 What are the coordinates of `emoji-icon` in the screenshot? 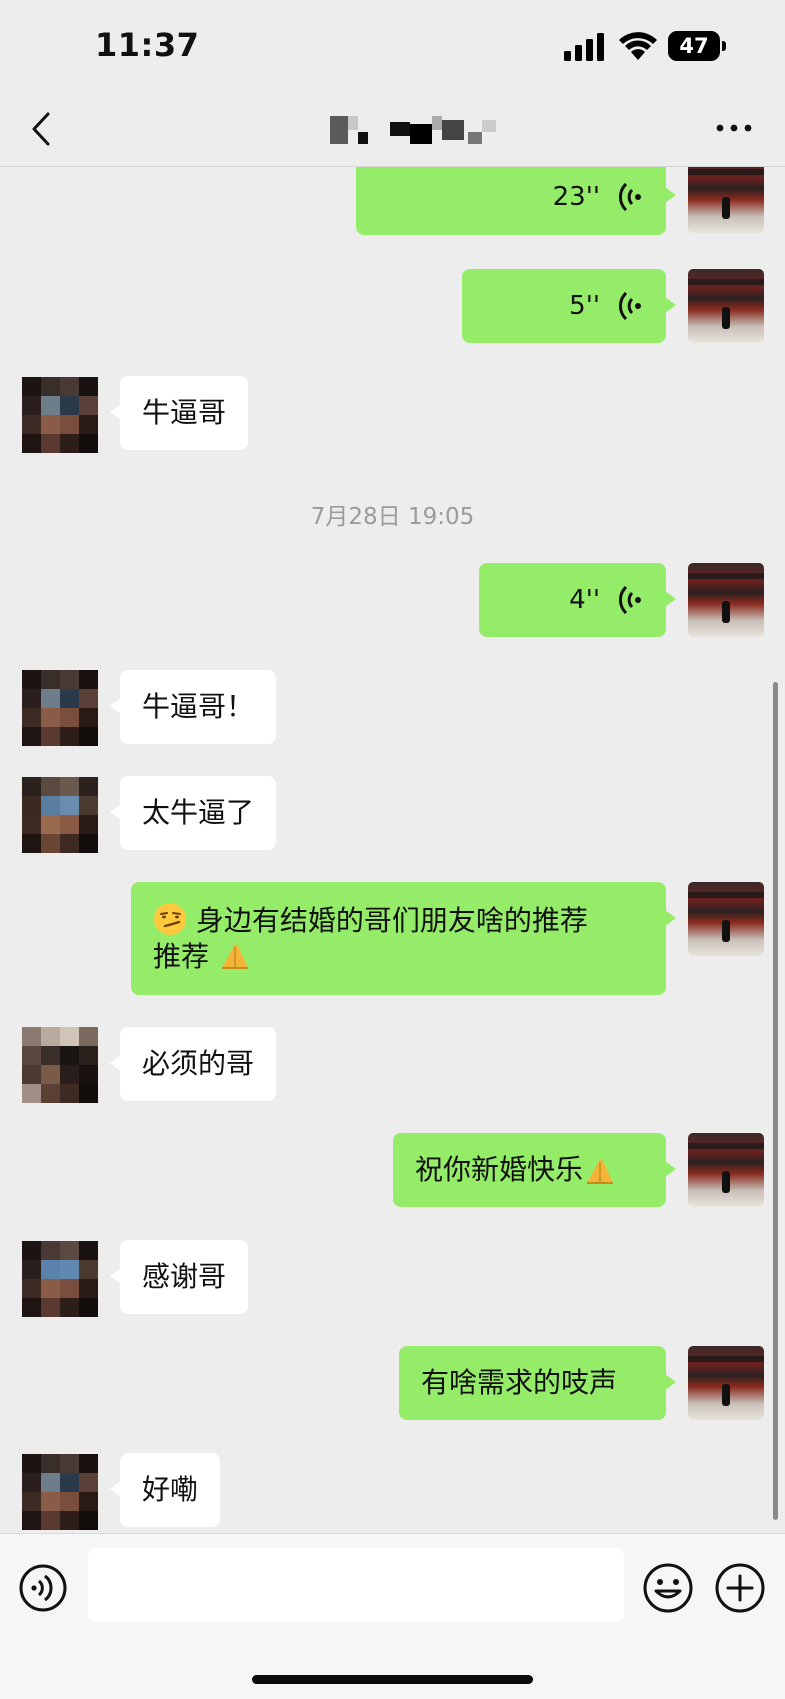 It's located at (668, 1588).